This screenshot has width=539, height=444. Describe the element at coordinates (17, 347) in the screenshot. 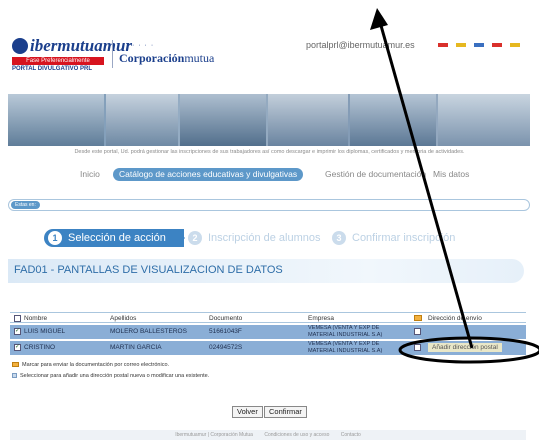

I see `row-2-checkbox: ✓` at that location.